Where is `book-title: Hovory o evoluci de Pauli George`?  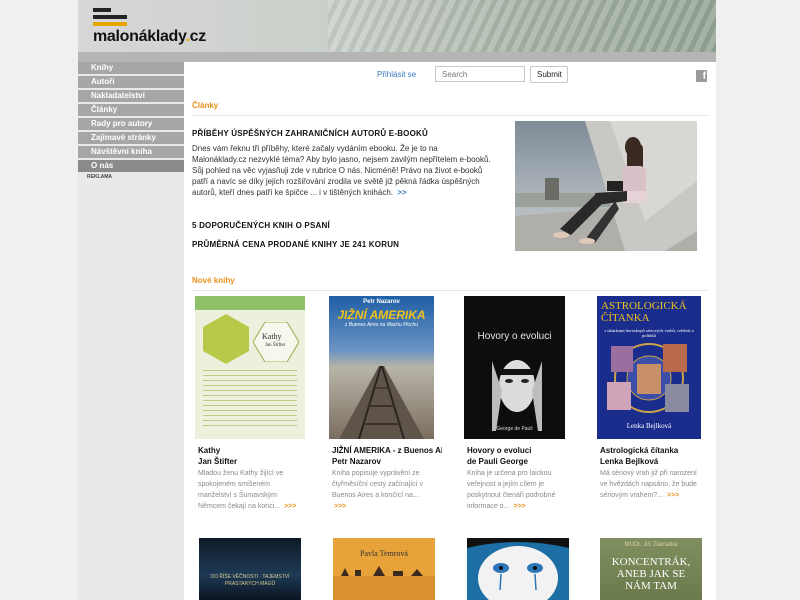
book-title: Hovory o evoluci de Pauli George is located at coordinates (522, 456).